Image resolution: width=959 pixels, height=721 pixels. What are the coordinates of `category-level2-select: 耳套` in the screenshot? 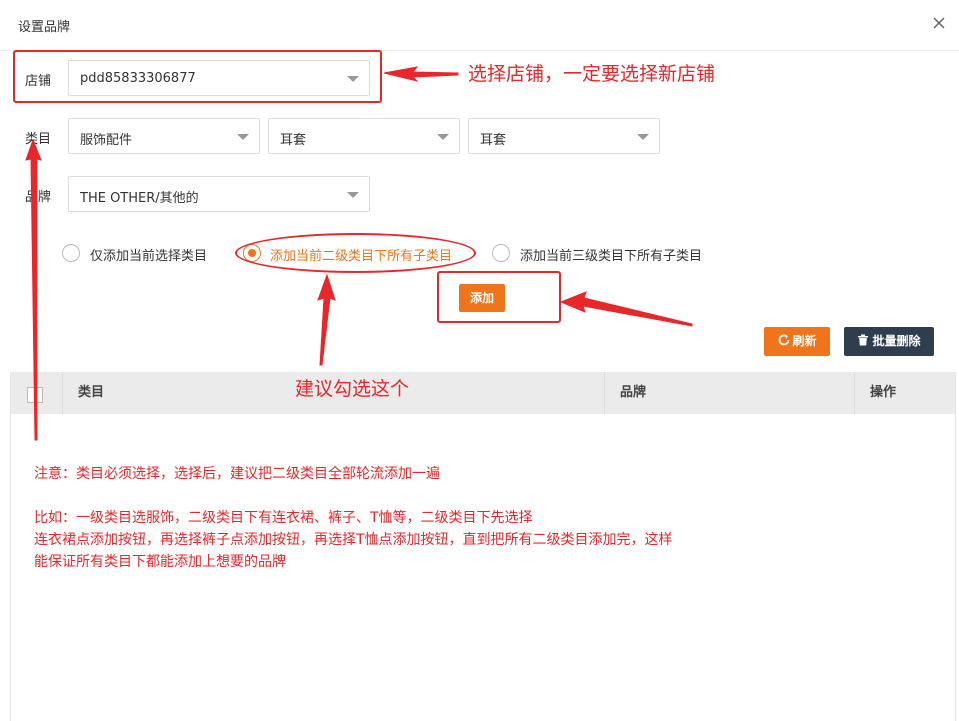 It's located at (364, 136).